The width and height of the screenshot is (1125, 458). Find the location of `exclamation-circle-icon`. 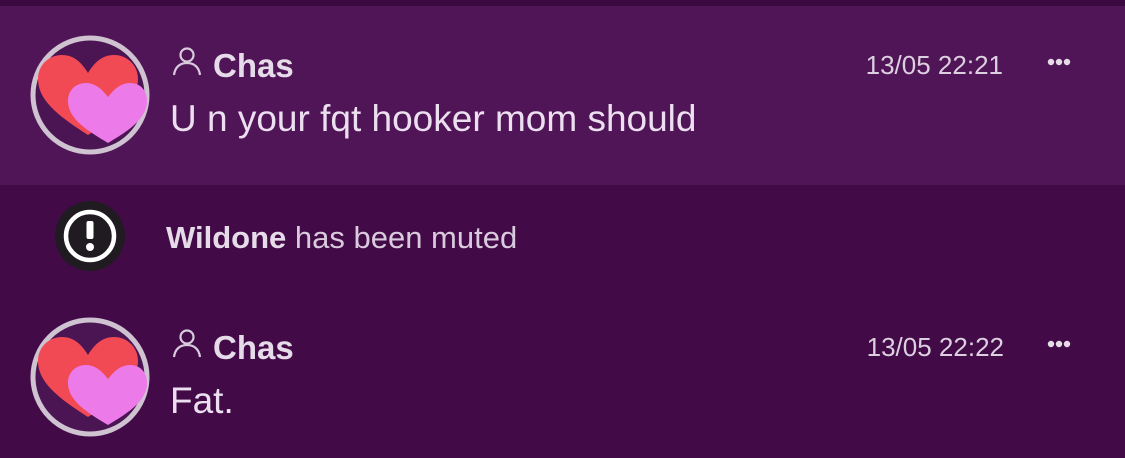

exclamation-circle-icon is located at coordinates (90, 236).